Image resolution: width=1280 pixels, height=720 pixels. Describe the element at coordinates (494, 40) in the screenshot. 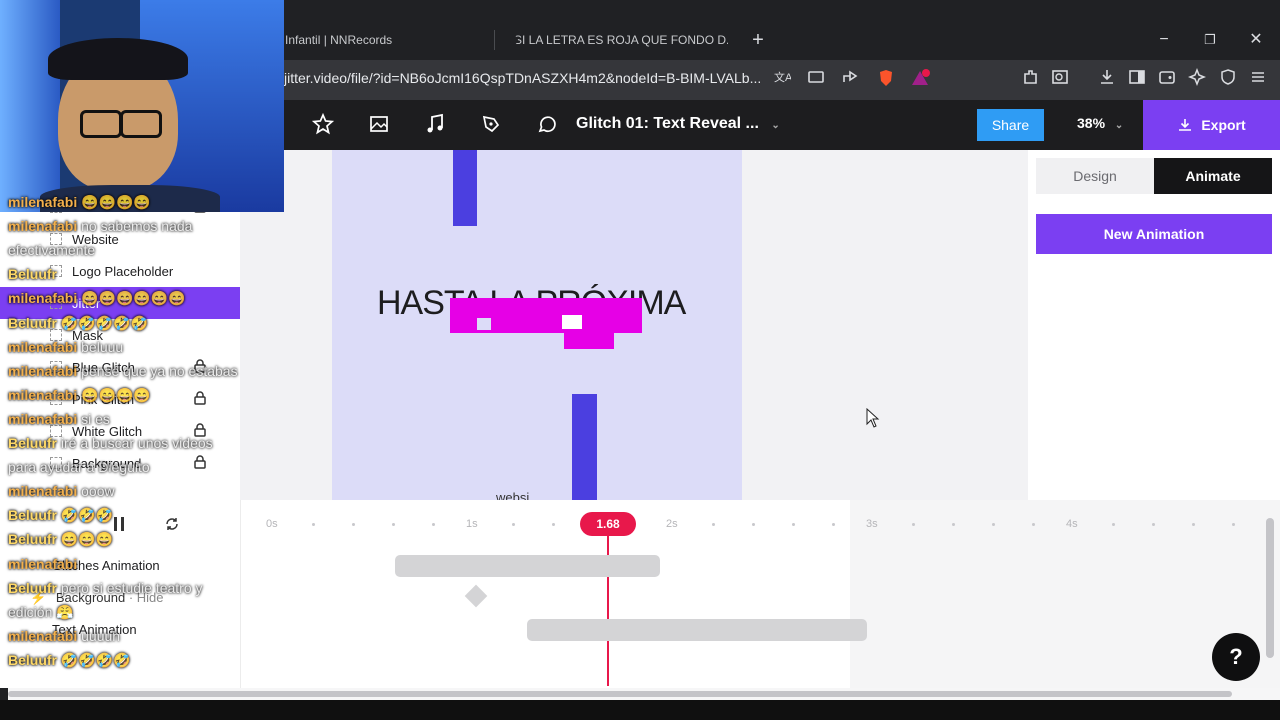

I see `tab-divider` at that location.